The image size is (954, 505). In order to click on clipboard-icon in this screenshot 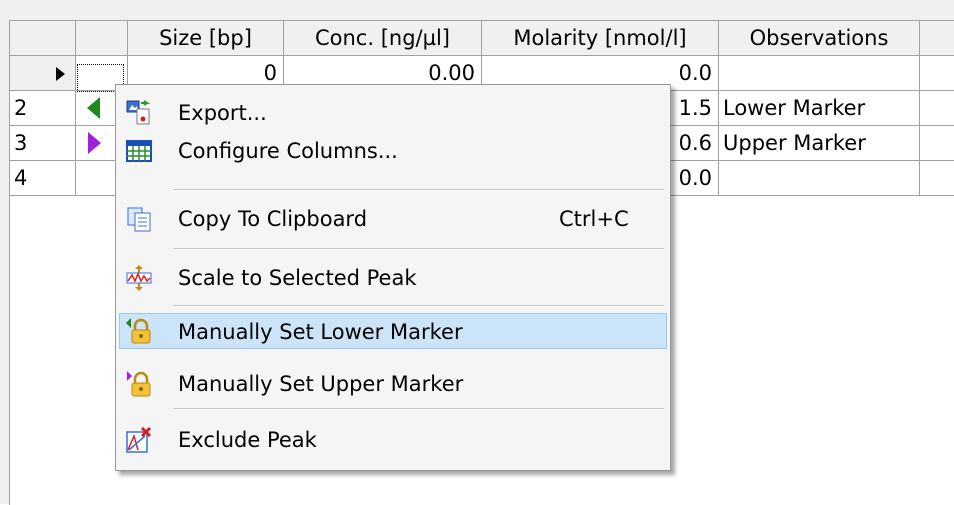, I will do `click(139, 219)`.